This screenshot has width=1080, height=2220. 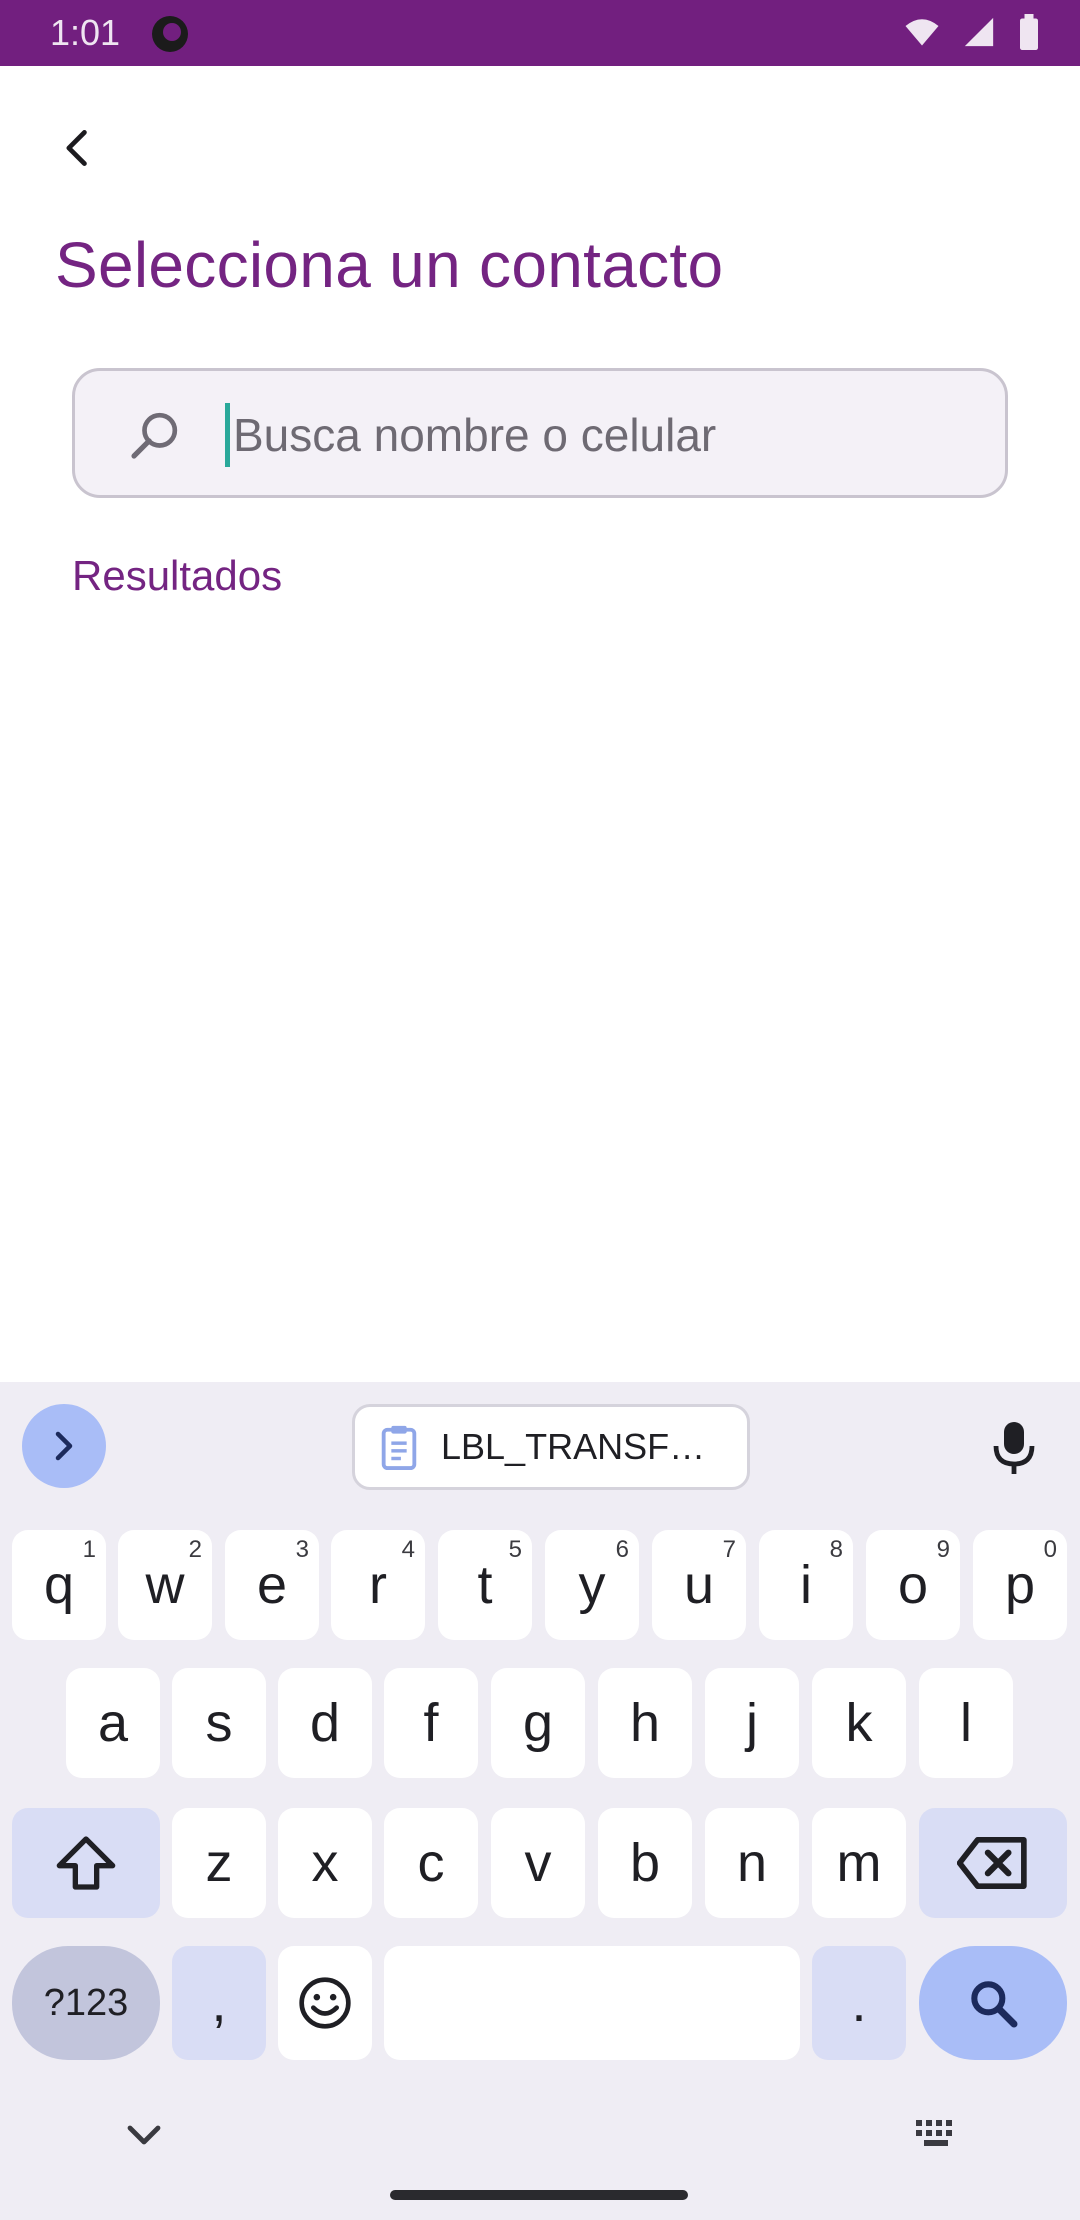 What do you see at coordinates (177, 575) in the screenshot?
I see `results-heading: Resultados` at bounding box center [177, 575].